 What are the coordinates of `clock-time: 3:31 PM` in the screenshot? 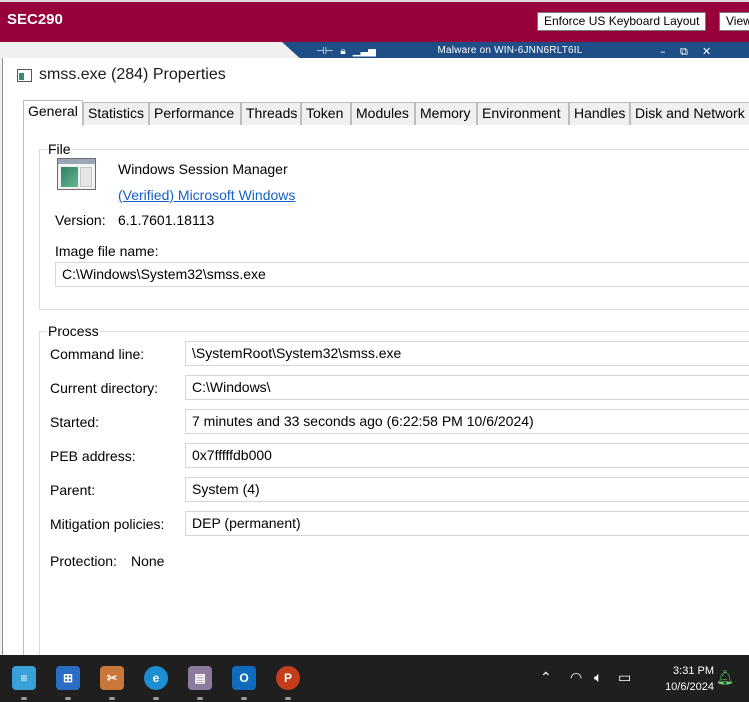 It's located at (693, 671).